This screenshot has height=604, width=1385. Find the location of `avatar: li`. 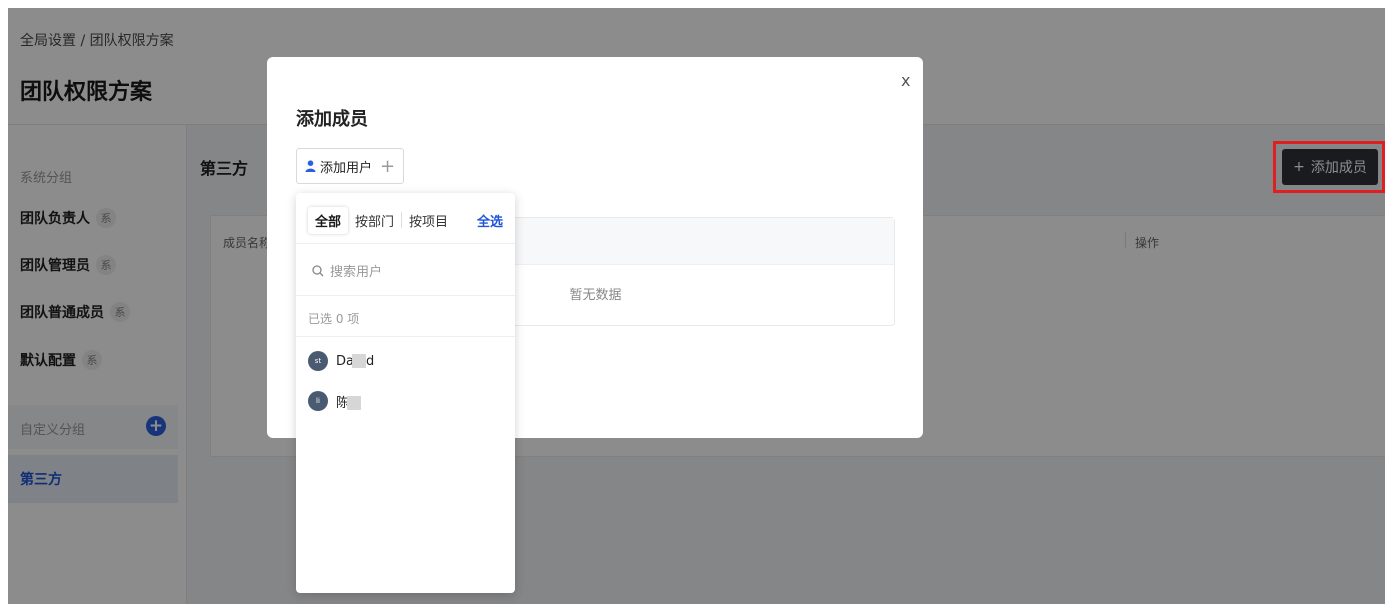

avatar: li is located at coordinates (318, 401).